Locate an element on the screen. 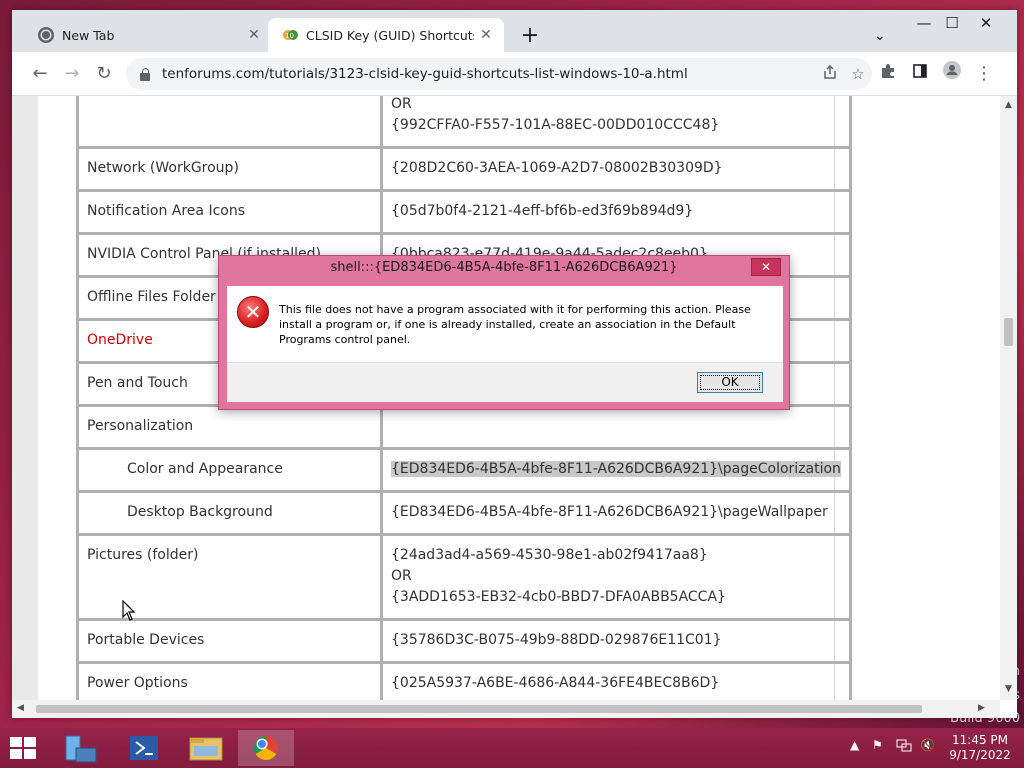  table-row: OR {992CFFA0-F557-101A-88EC-00DD010CCC48} is located at coordinates (464, 122).